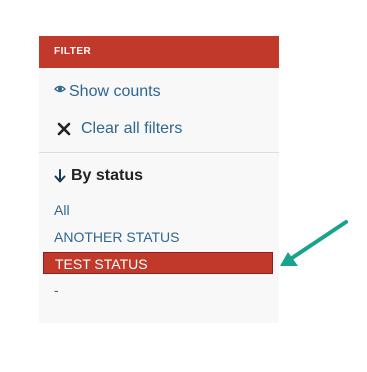 This screenshot has width=367, height=372. I want to click on section-title: By status, so click(98, 176).